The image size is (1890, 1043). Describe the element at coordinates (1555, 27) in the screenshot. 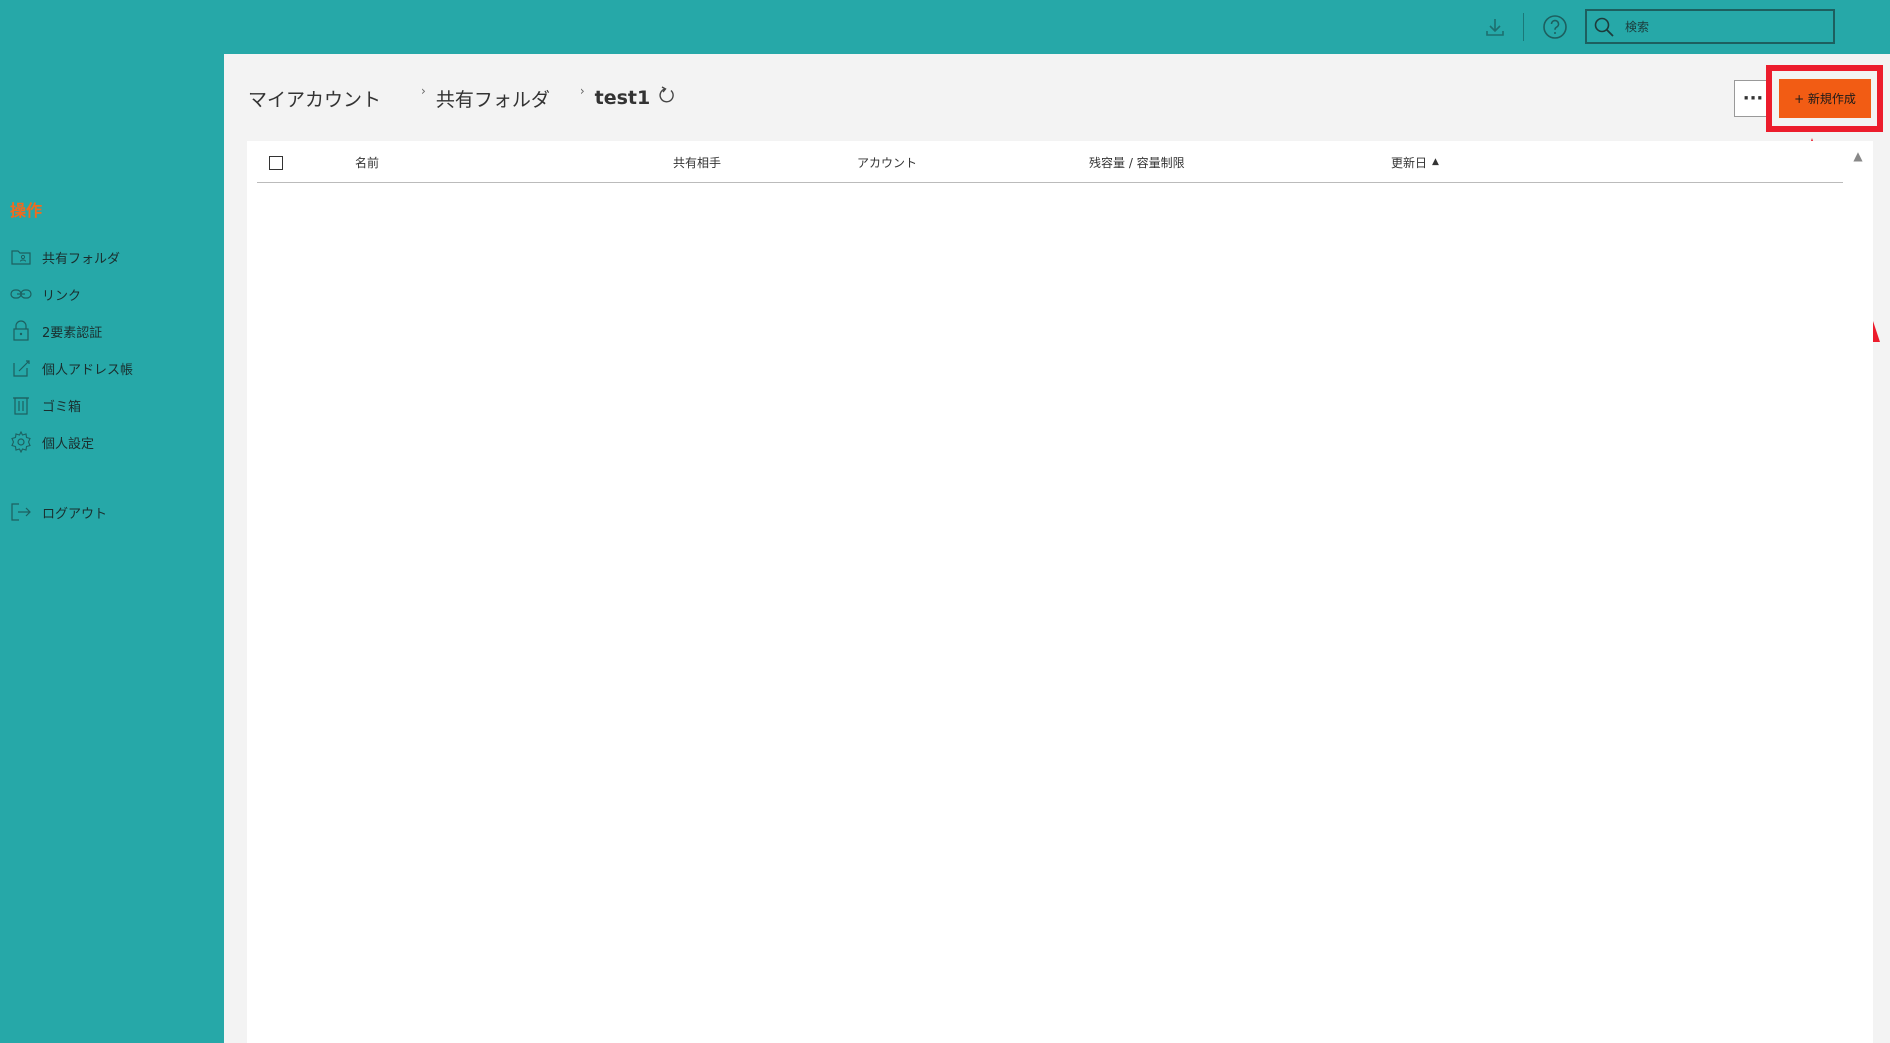

I see `help-icon` at that location.